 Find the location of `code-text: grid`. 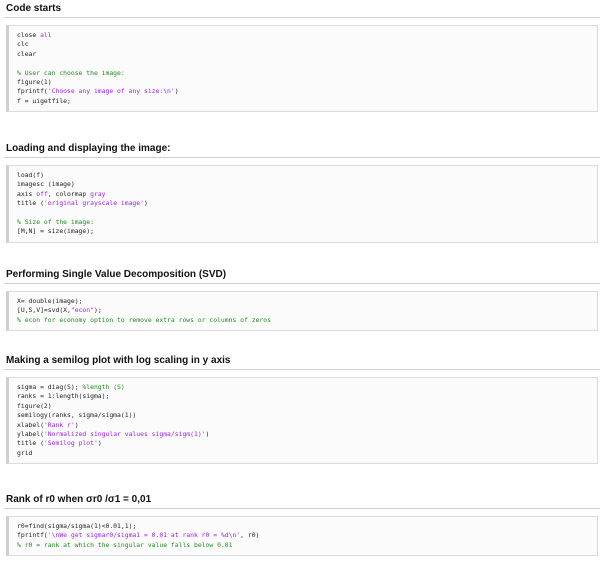

code-text: grid is located at coordinates (25, 452).